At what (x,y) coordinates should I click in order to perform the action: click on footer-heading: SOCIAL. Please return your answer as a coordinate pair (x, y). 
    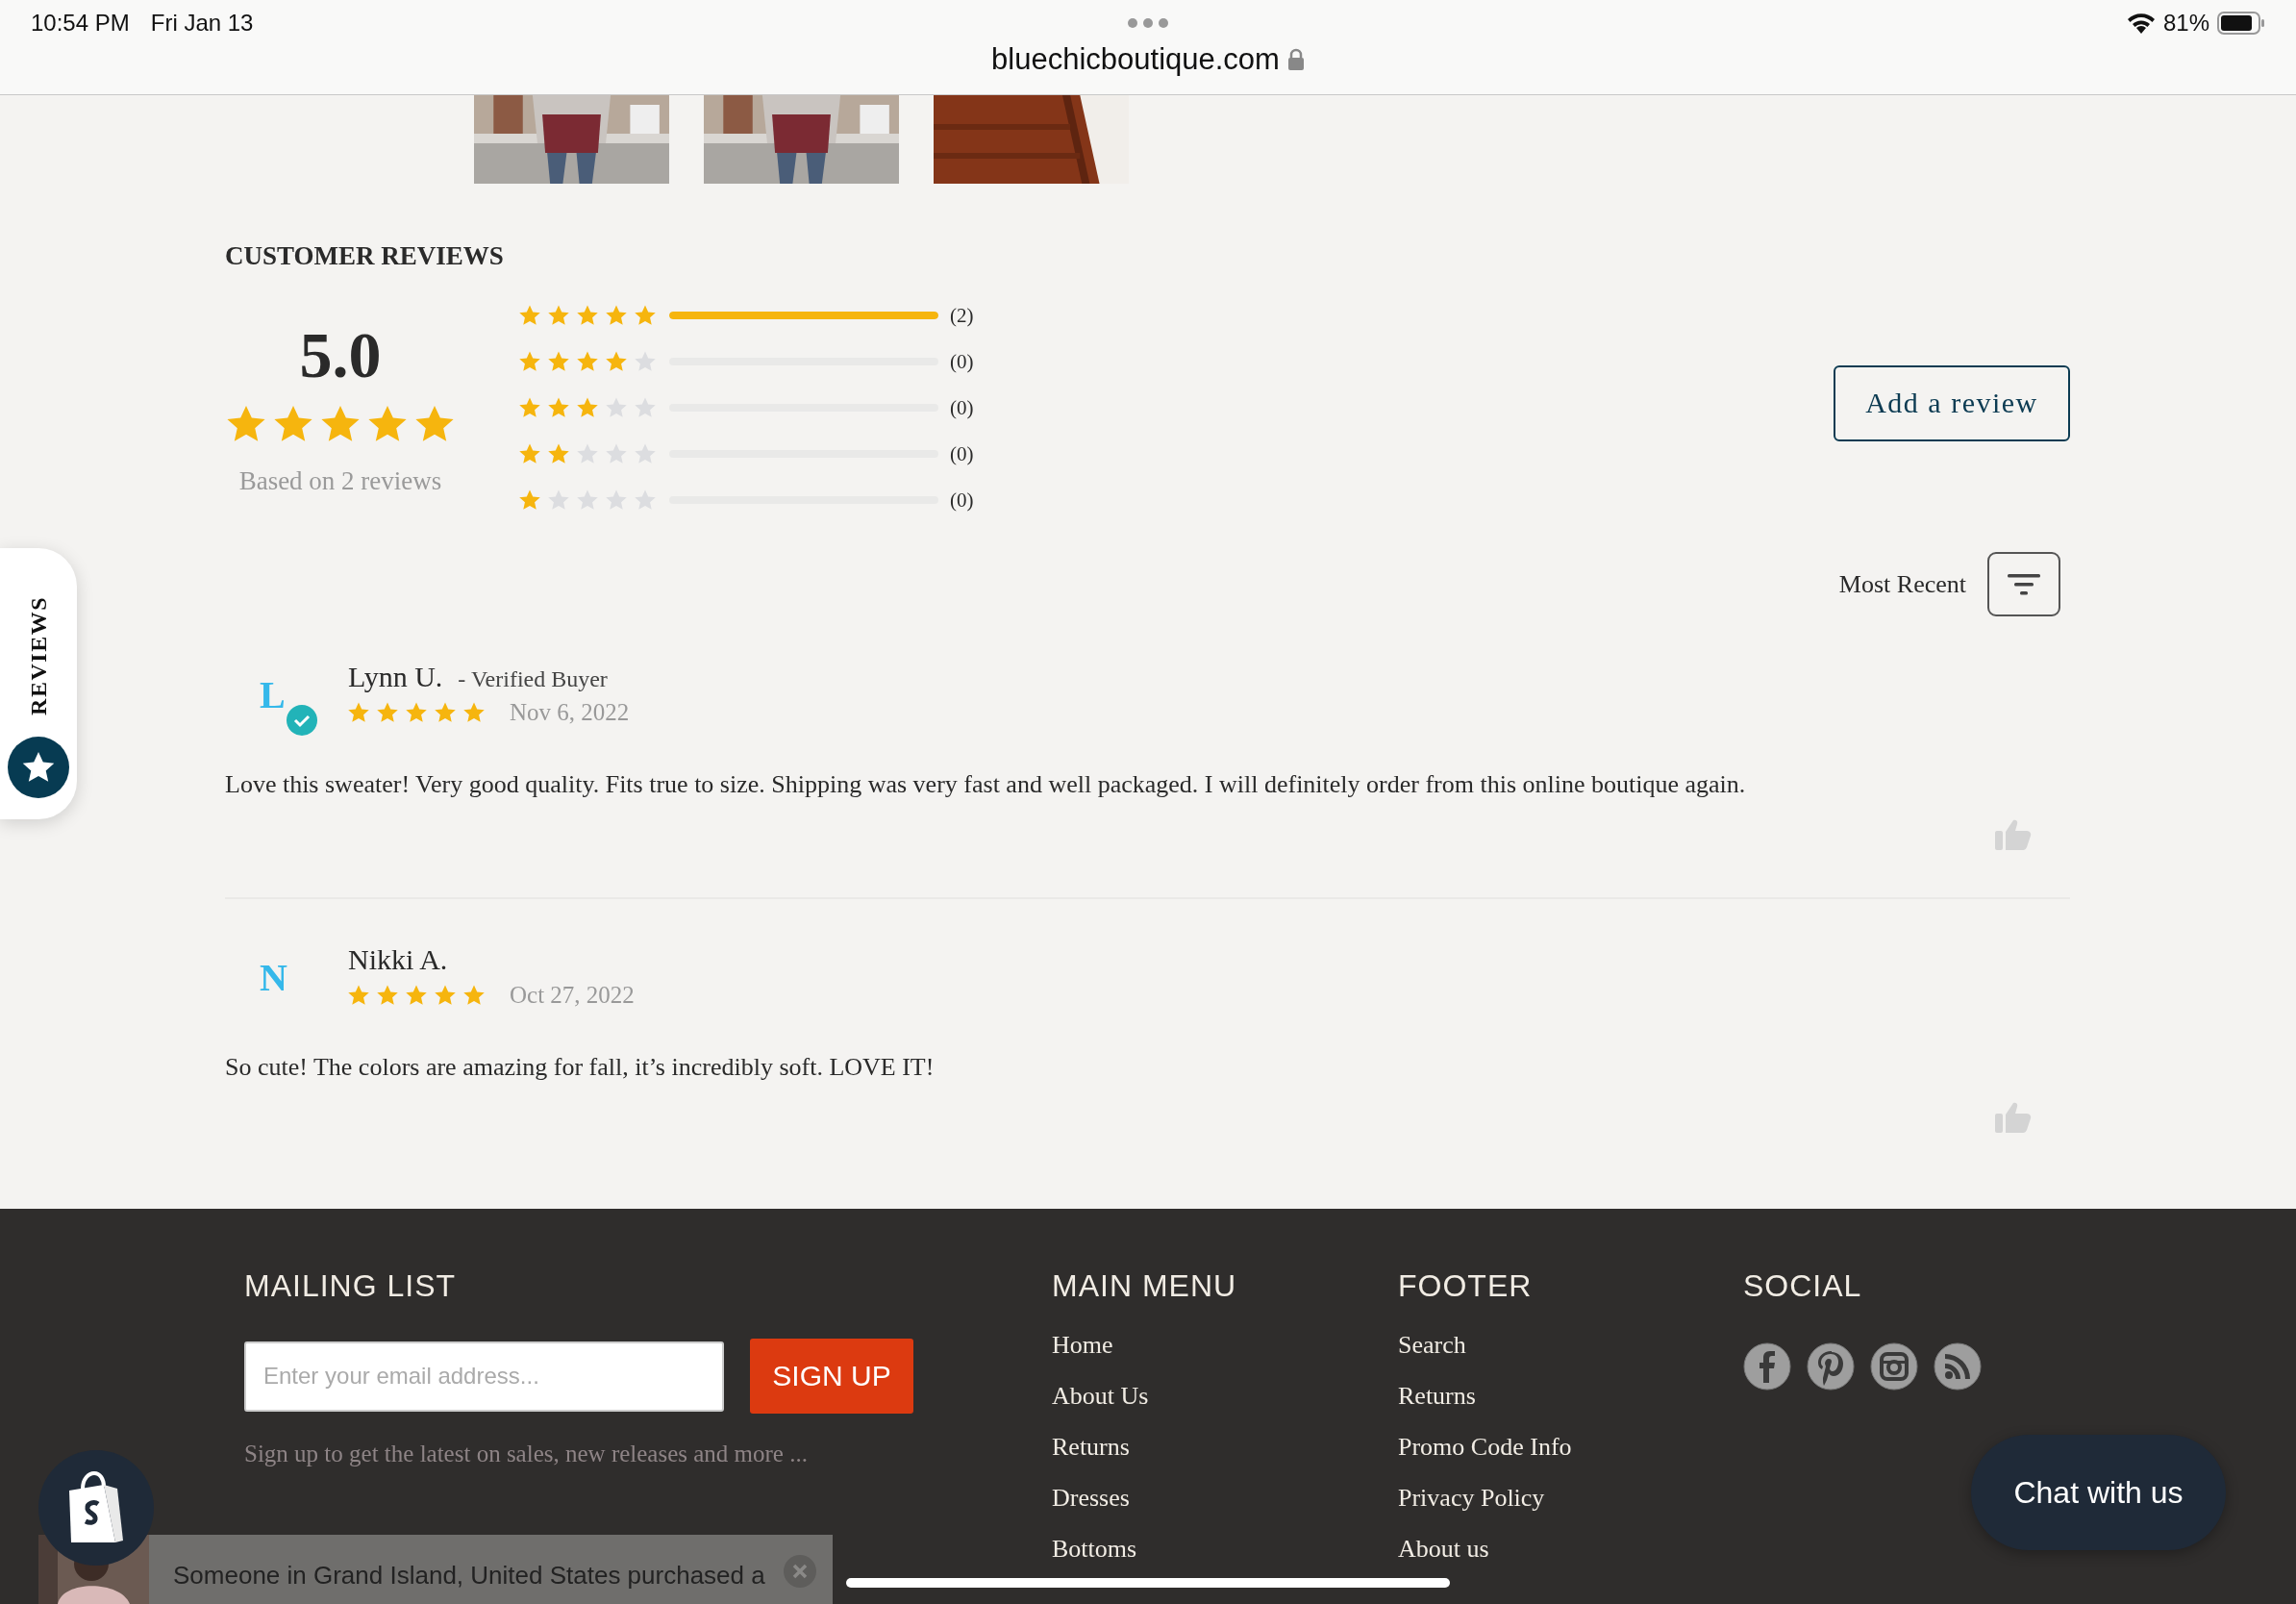
    Looking at the image, I should click on (1803, 1286).